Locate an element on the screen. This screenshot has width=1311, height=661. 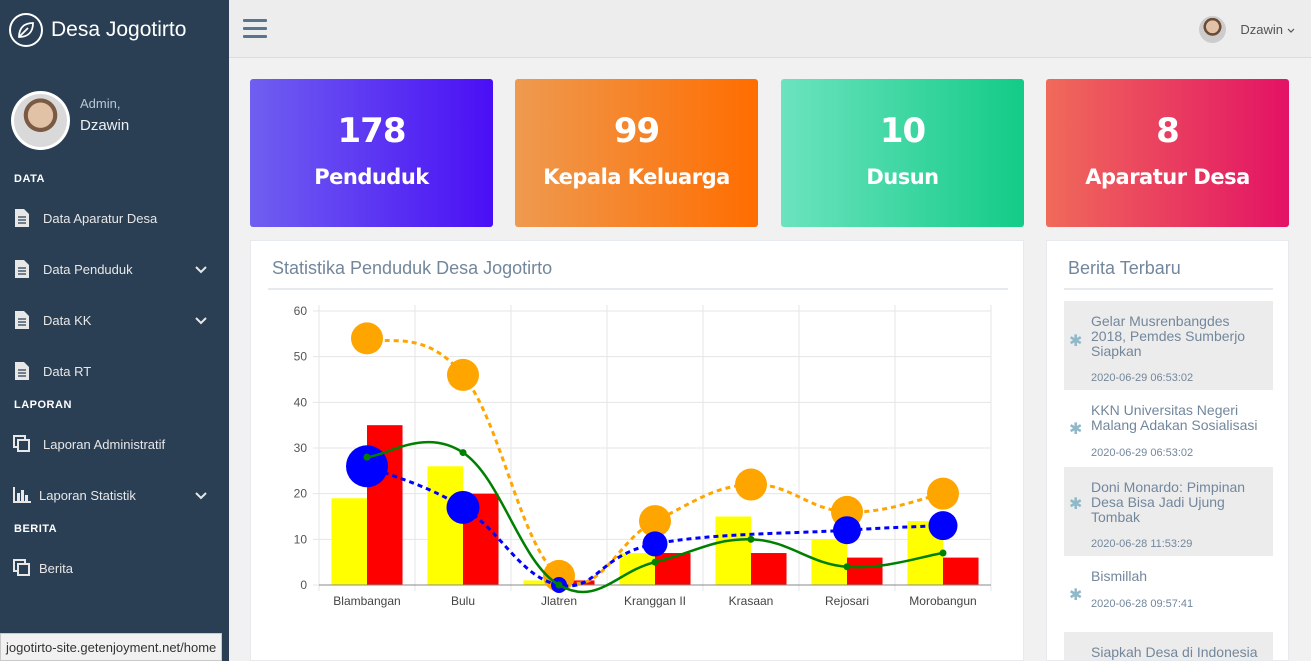
stat-tile-aparatur-desa: 8 Aparatur Desa is located at coordinates (1167, 153).